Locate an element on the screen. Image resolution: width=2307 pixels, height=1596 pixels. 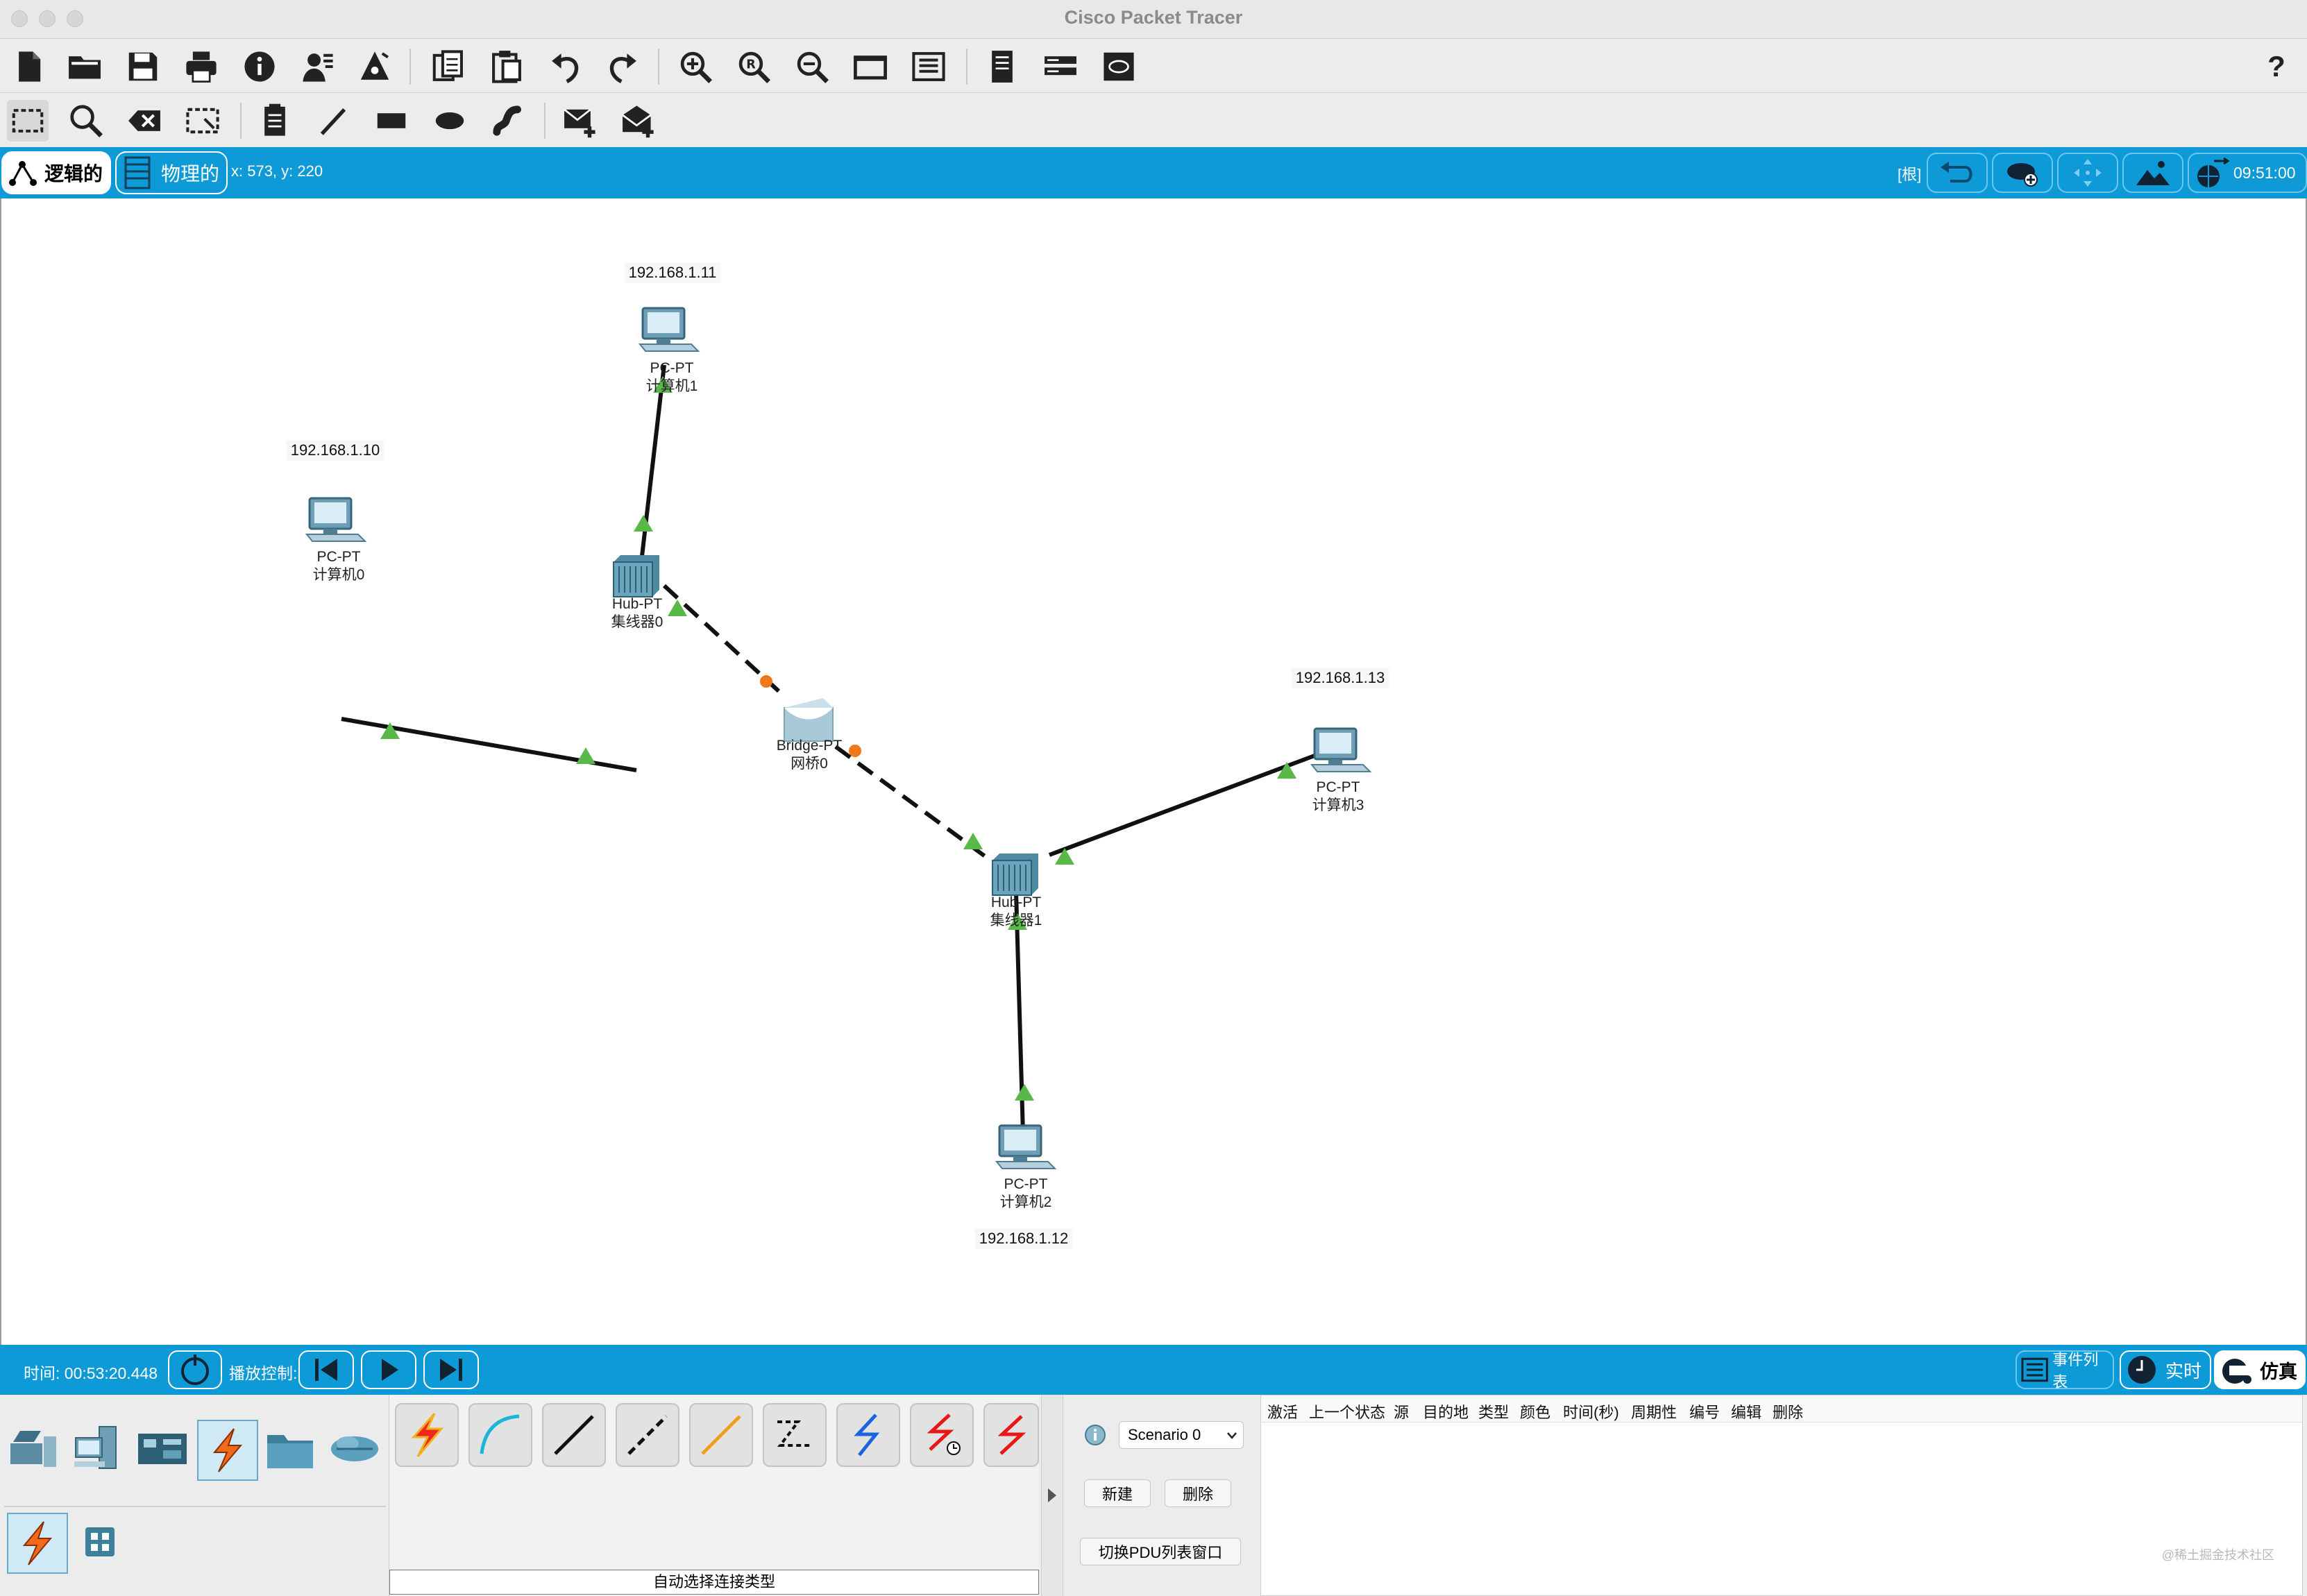
col-active: 激活 is located at coordinates (1282, 1411).